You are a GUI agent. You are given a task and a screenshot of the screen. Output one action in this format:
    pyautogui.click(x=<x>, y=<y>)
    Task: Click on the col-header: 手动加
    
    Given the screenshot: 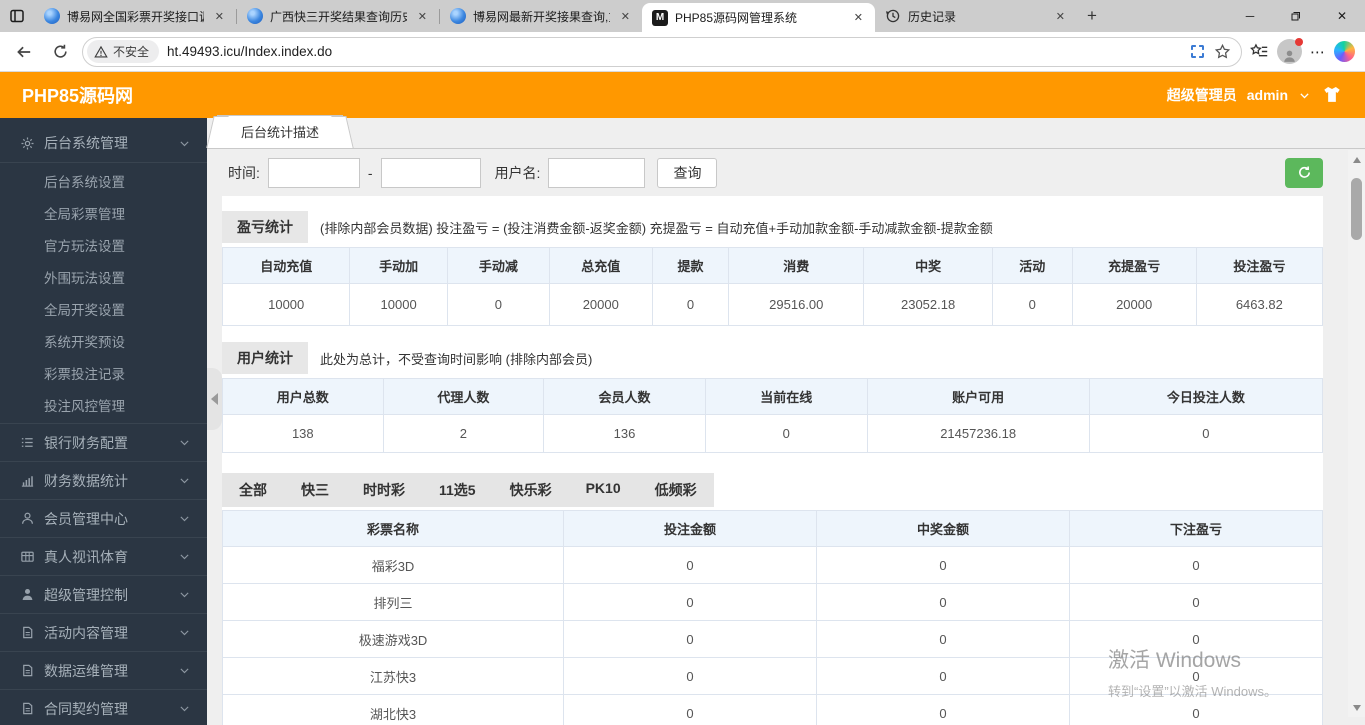 What is the action you would take?
    pyautogui.click(x=398, y=265)
    